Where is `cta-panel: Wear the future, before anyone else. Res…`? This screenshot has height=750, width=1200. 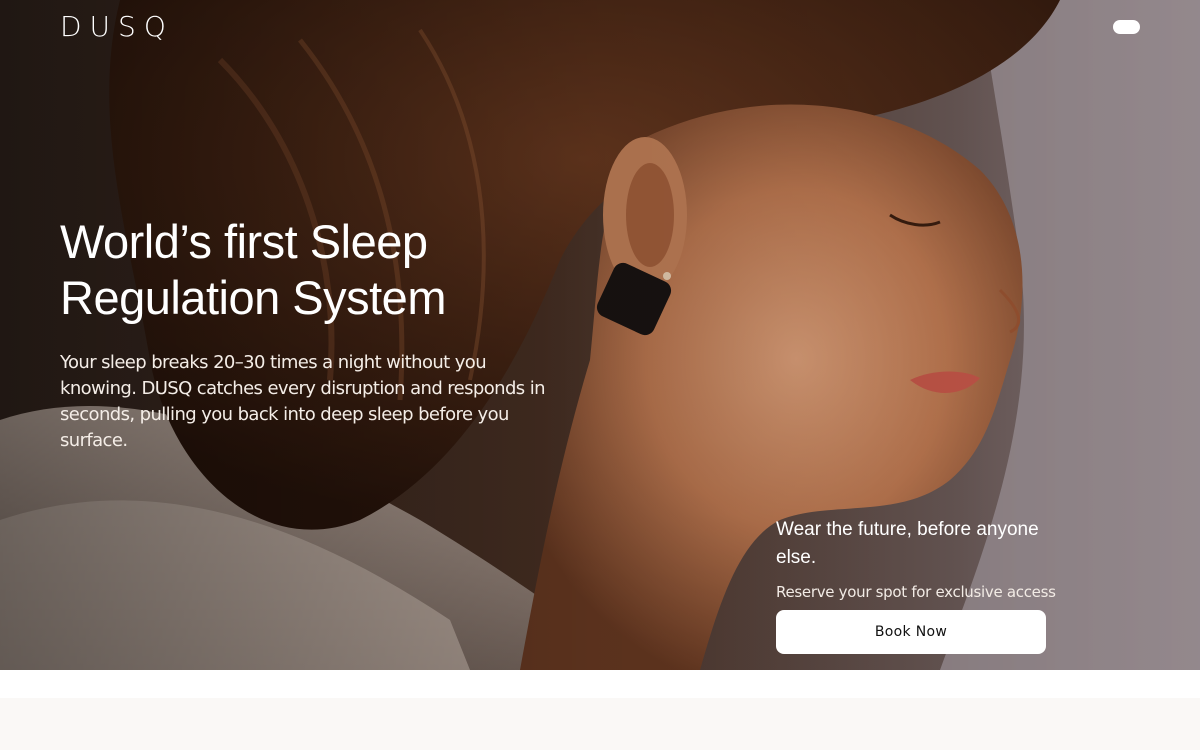 cta-panel: Wear the future, before anyone else. Res… is located at coordinates (926, 585).